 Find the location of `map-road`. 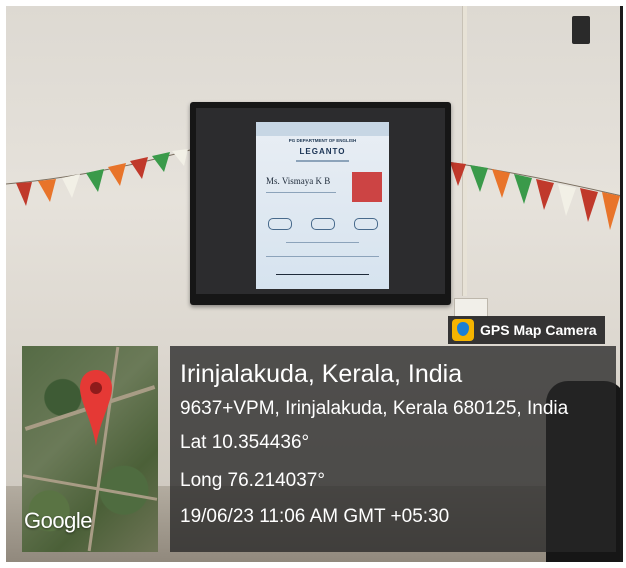

map-road is located at coordinates (90, 487).